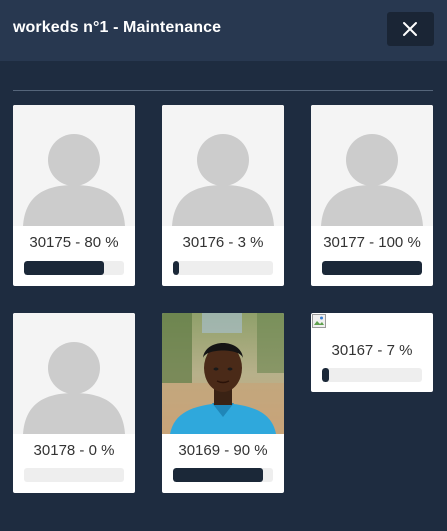 The image size is (447, 531). I want to click on worker-label: 30176 - 3 %, so click(223, 242).